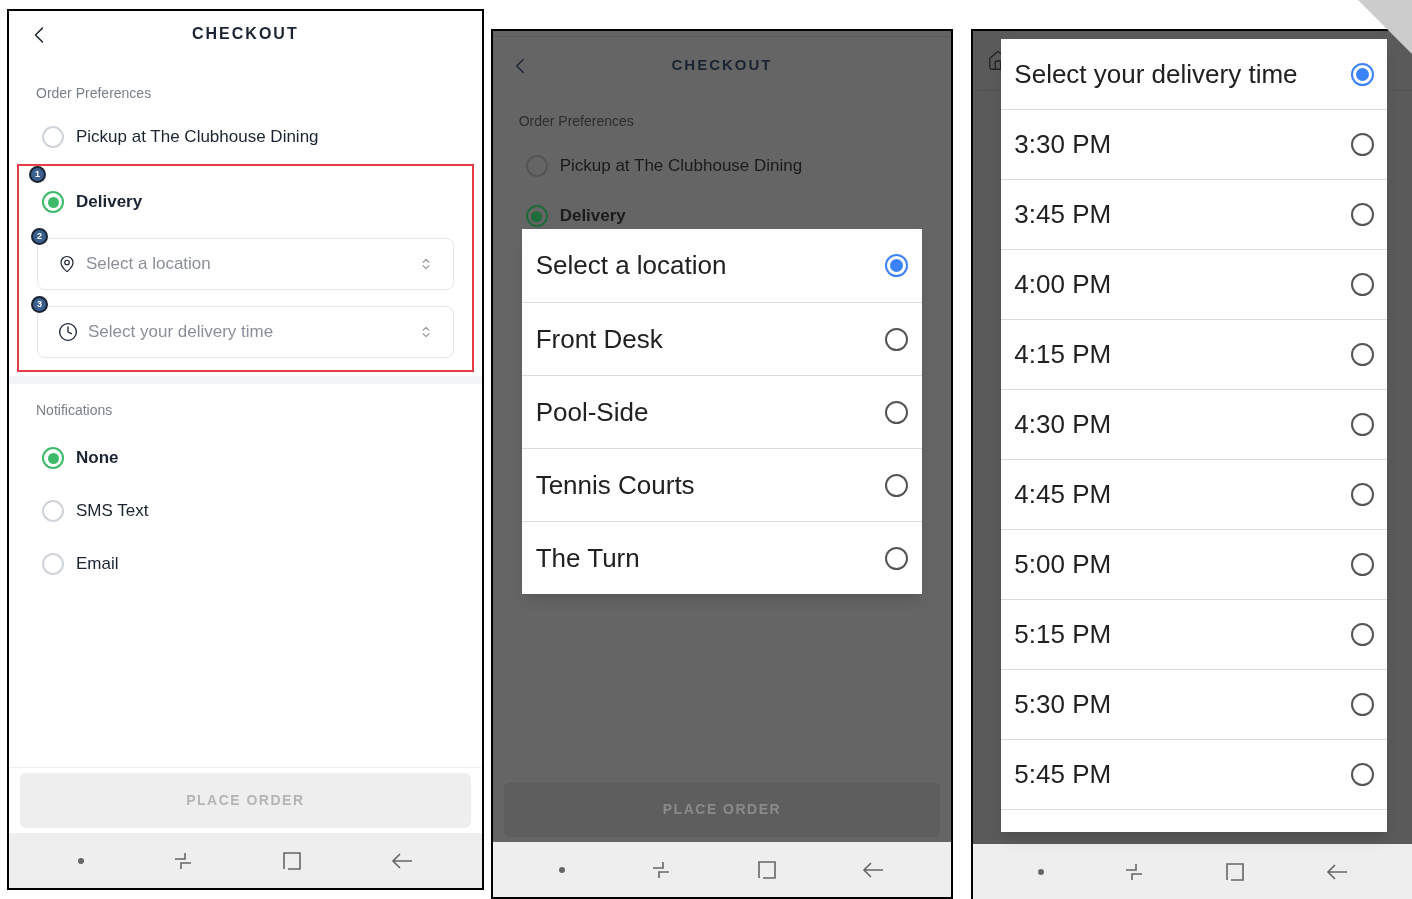 This screenshot has width=1412, height=899. I want to click on page-corner-drawing, so click(1385, 27).